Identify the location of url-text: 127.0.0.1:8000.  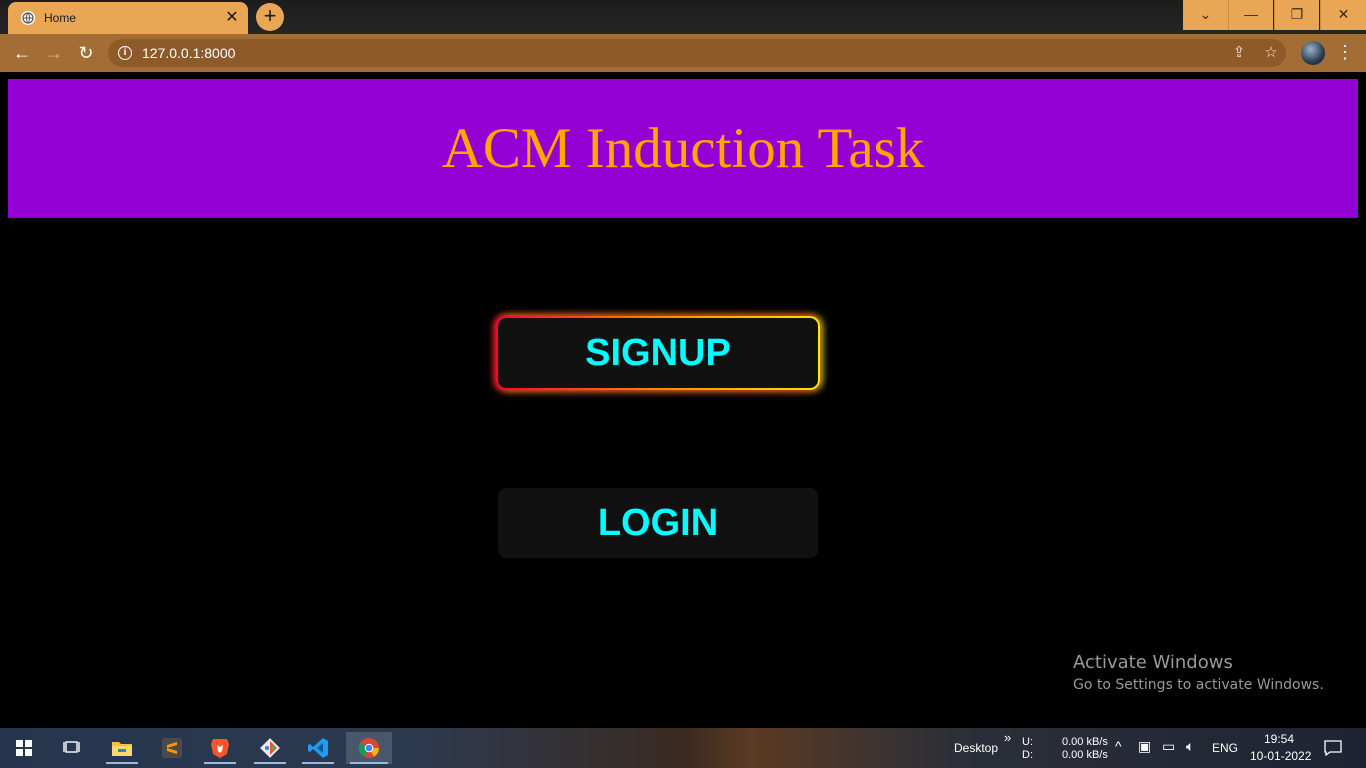
(188, 53).